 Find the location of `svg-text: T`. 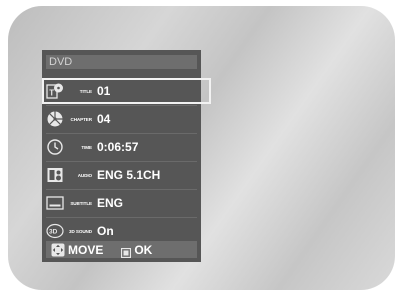

svg-text: T is located at coordinates (51, 93).